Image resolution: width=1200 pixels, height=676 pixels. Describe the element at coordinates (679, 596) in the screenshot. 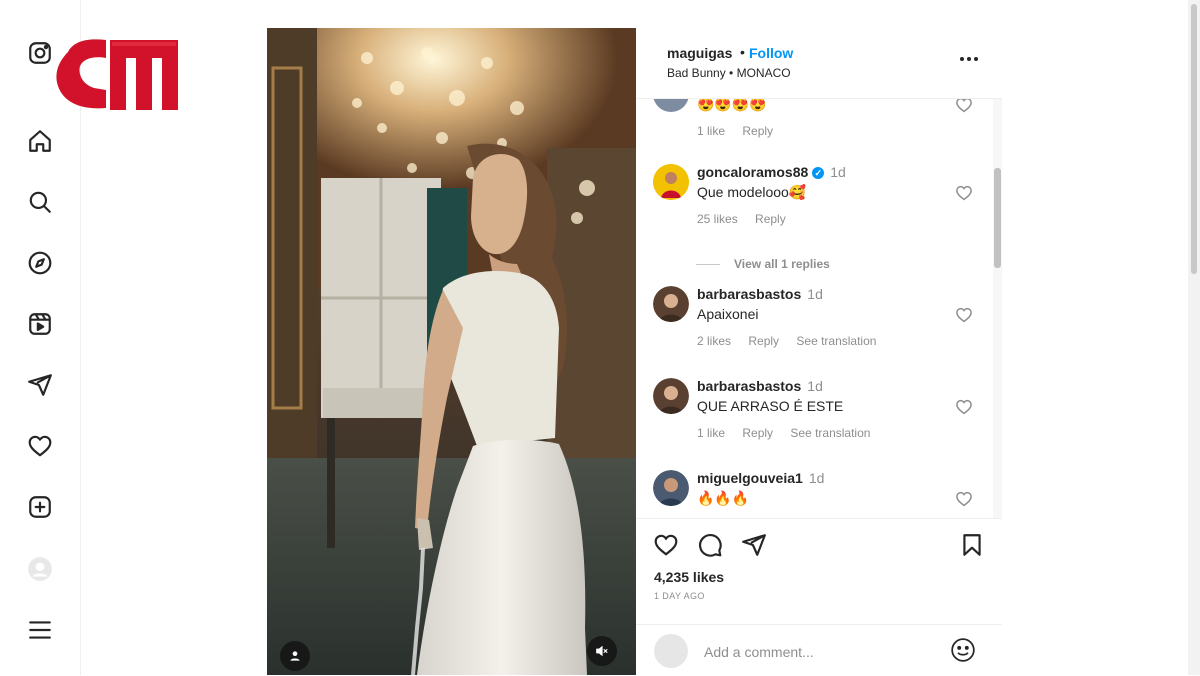

I see `post-timestamp: 1 DAY AGO` at that location.